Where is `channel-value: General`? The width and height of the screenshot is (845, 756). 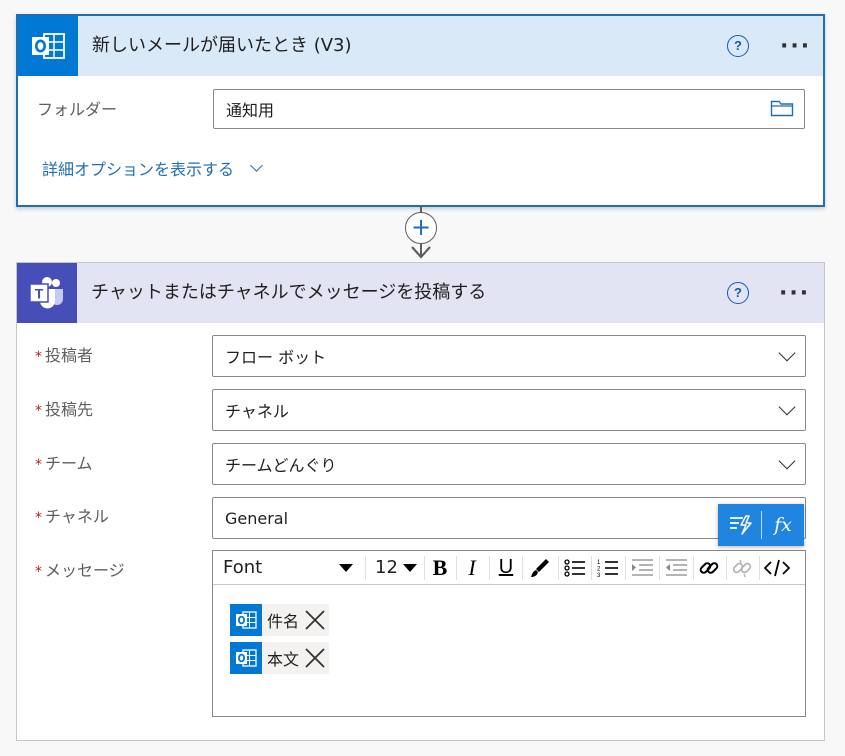
channel-value: General is located at coordinates (257, 518).